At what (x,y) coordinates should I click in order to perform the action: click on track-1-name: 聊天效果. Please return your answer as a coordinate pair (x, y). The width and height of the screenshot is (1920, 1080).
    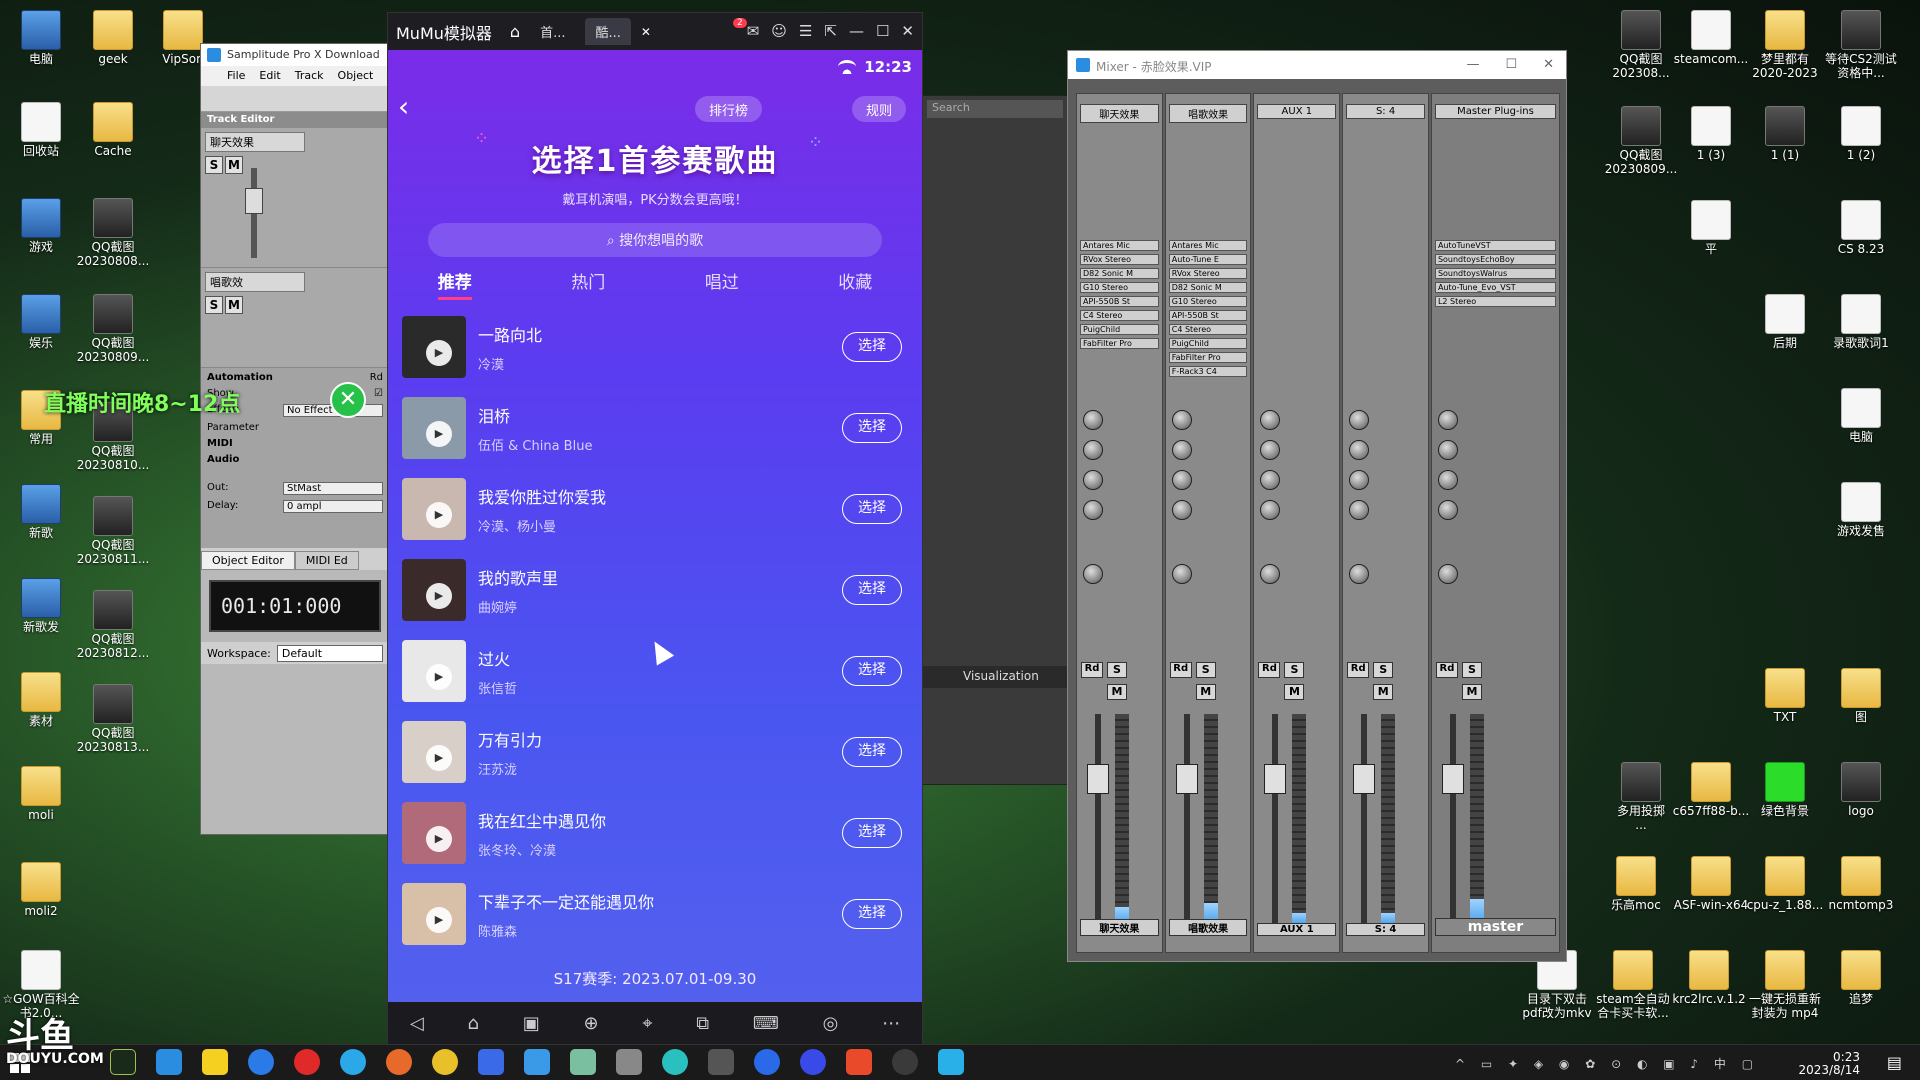
    Looking at the image, I should click on (255, 142).